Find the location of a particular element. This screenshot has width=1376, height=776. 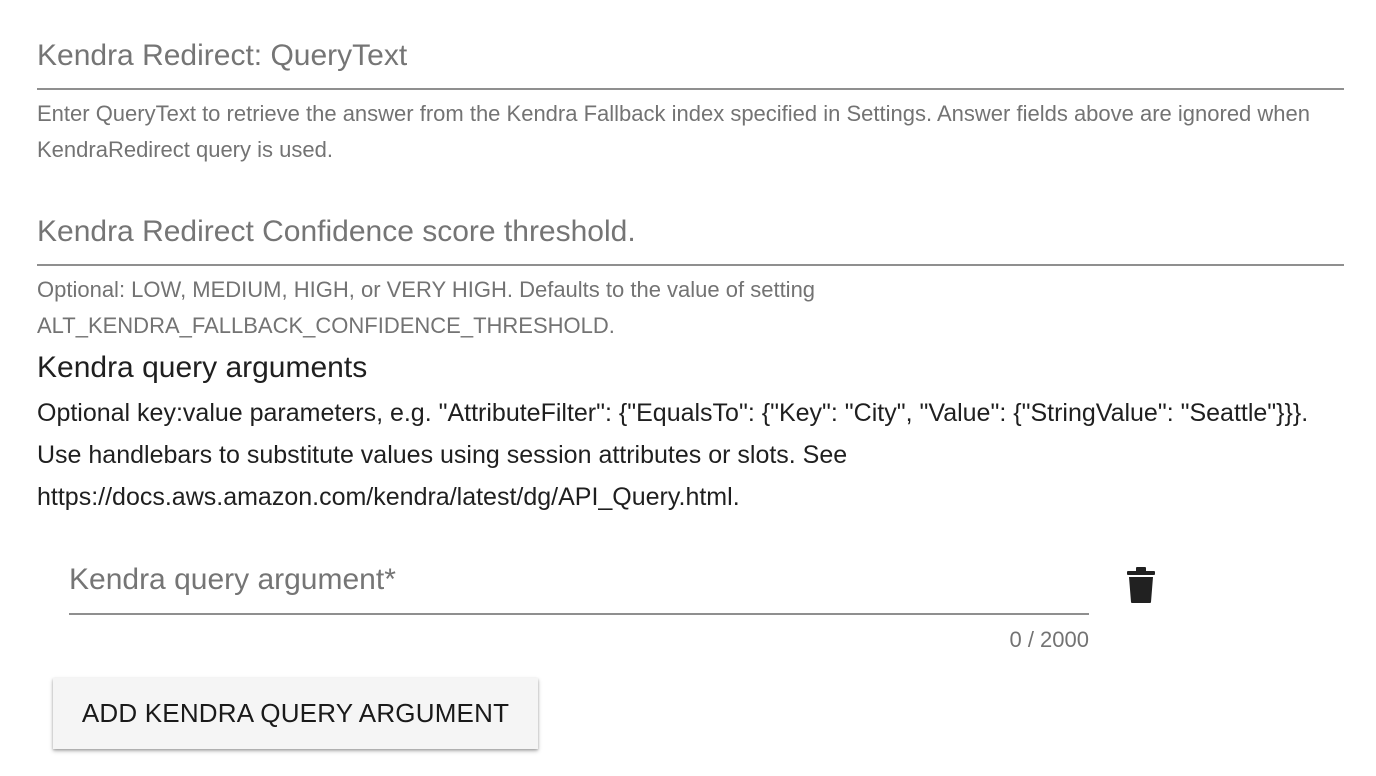

delete-argument-button is located at coordinates (1141, 585).